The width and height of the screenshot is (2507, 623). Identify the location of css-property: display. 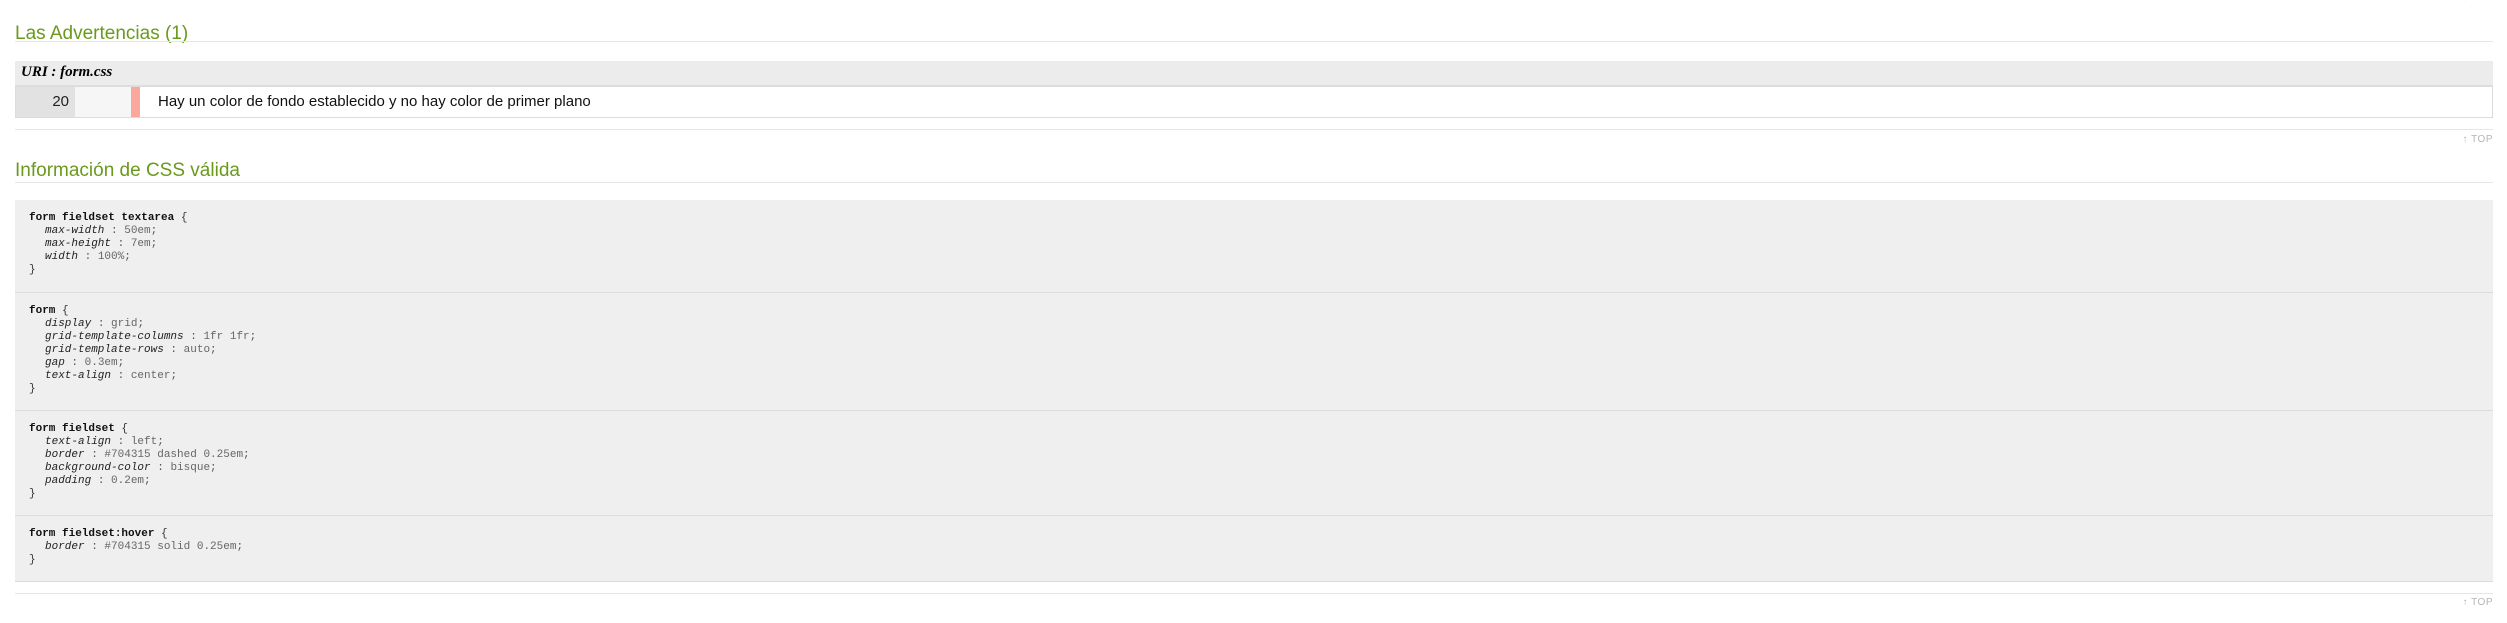
(68, 324).